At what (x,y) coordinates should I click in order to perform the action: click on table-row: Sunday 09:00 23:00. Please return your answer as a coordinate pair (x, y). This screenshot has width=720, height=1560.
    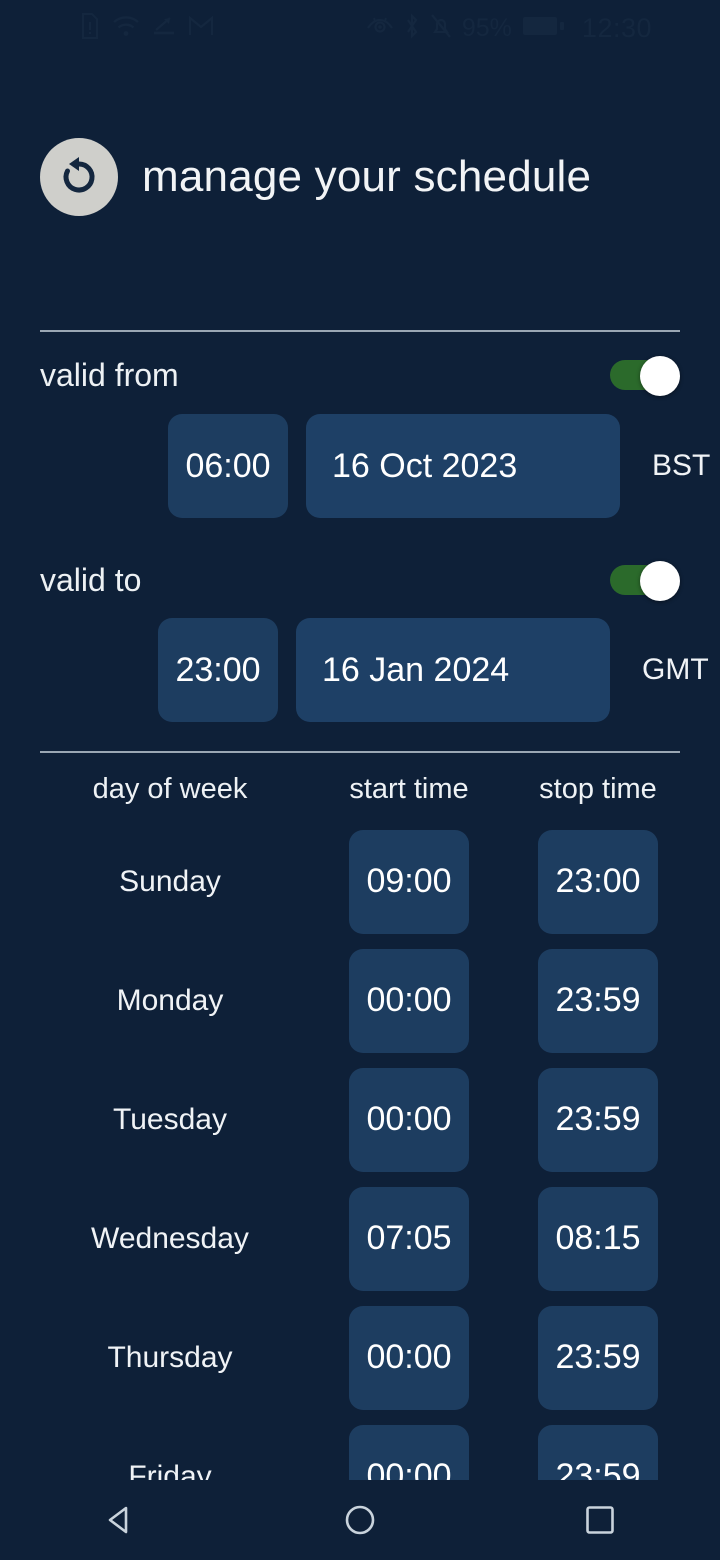
    Looking at the image, I should click on (360, 881).